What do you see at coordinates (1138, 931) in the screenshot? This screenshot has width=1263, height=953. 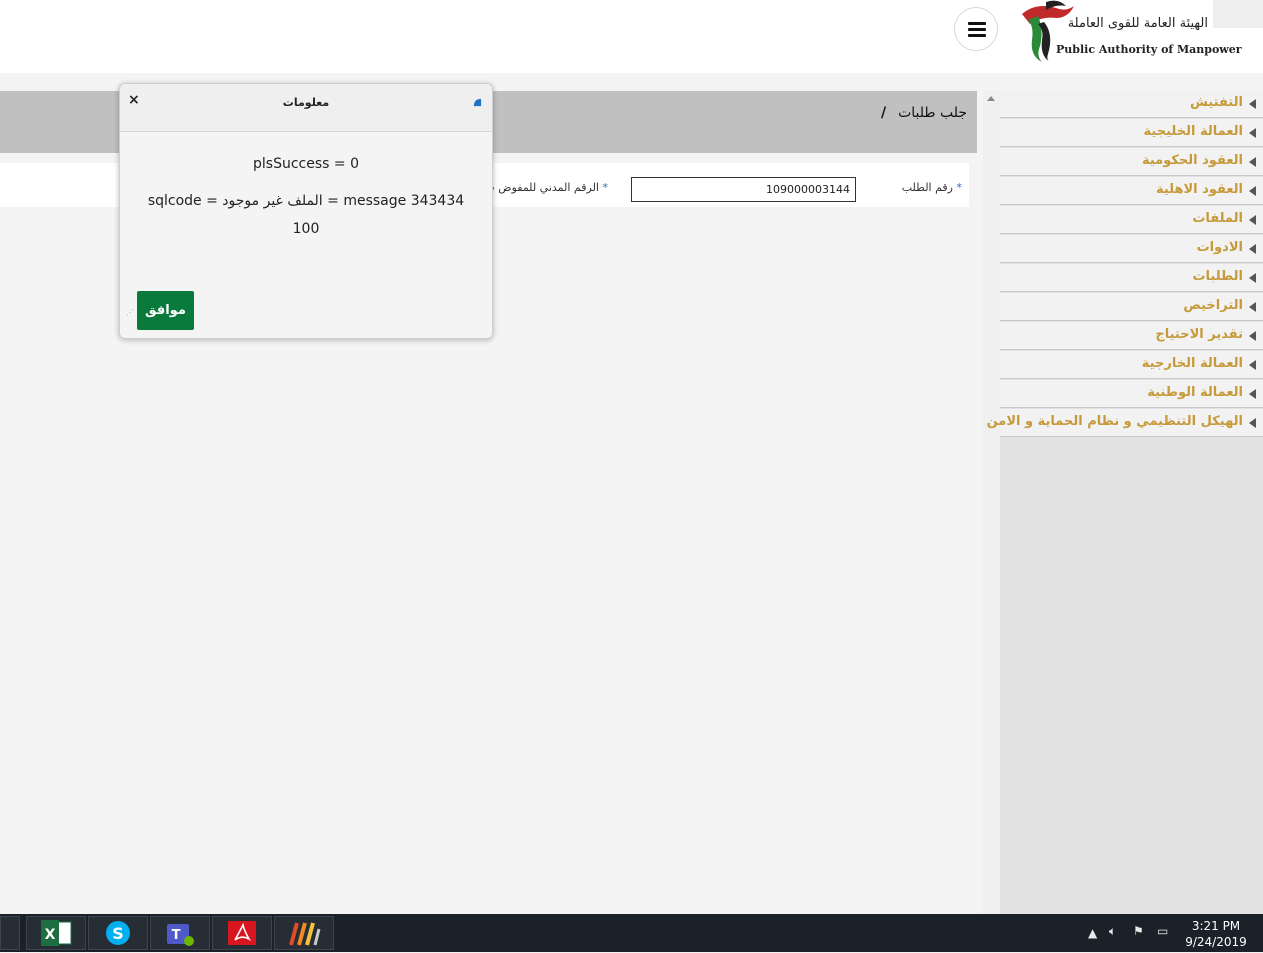 I see `action-center-icon: ⚑` at bounding box center [1138, 931].